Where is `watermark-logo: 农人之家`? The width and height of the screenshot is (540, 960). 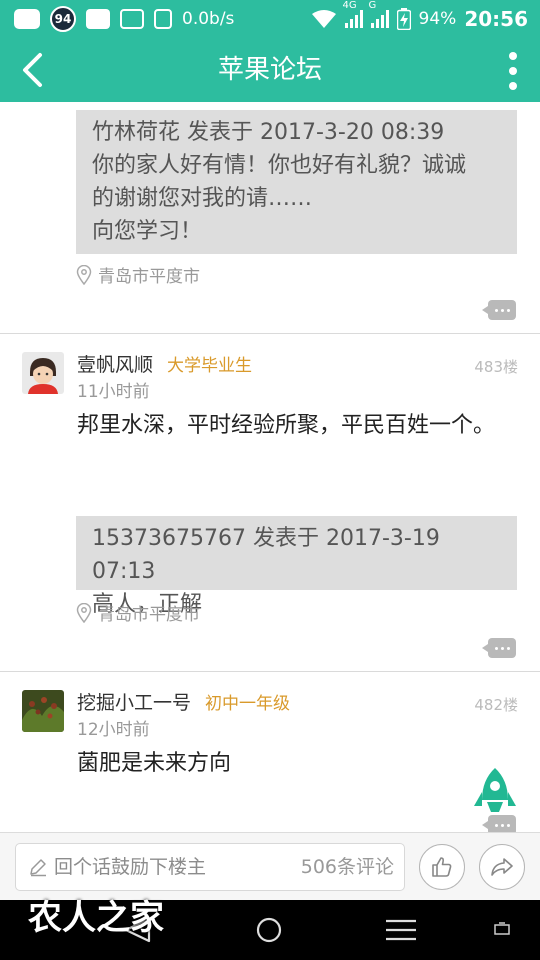 watermark-logo: 农人之家 is located at coordinates (96, 914).